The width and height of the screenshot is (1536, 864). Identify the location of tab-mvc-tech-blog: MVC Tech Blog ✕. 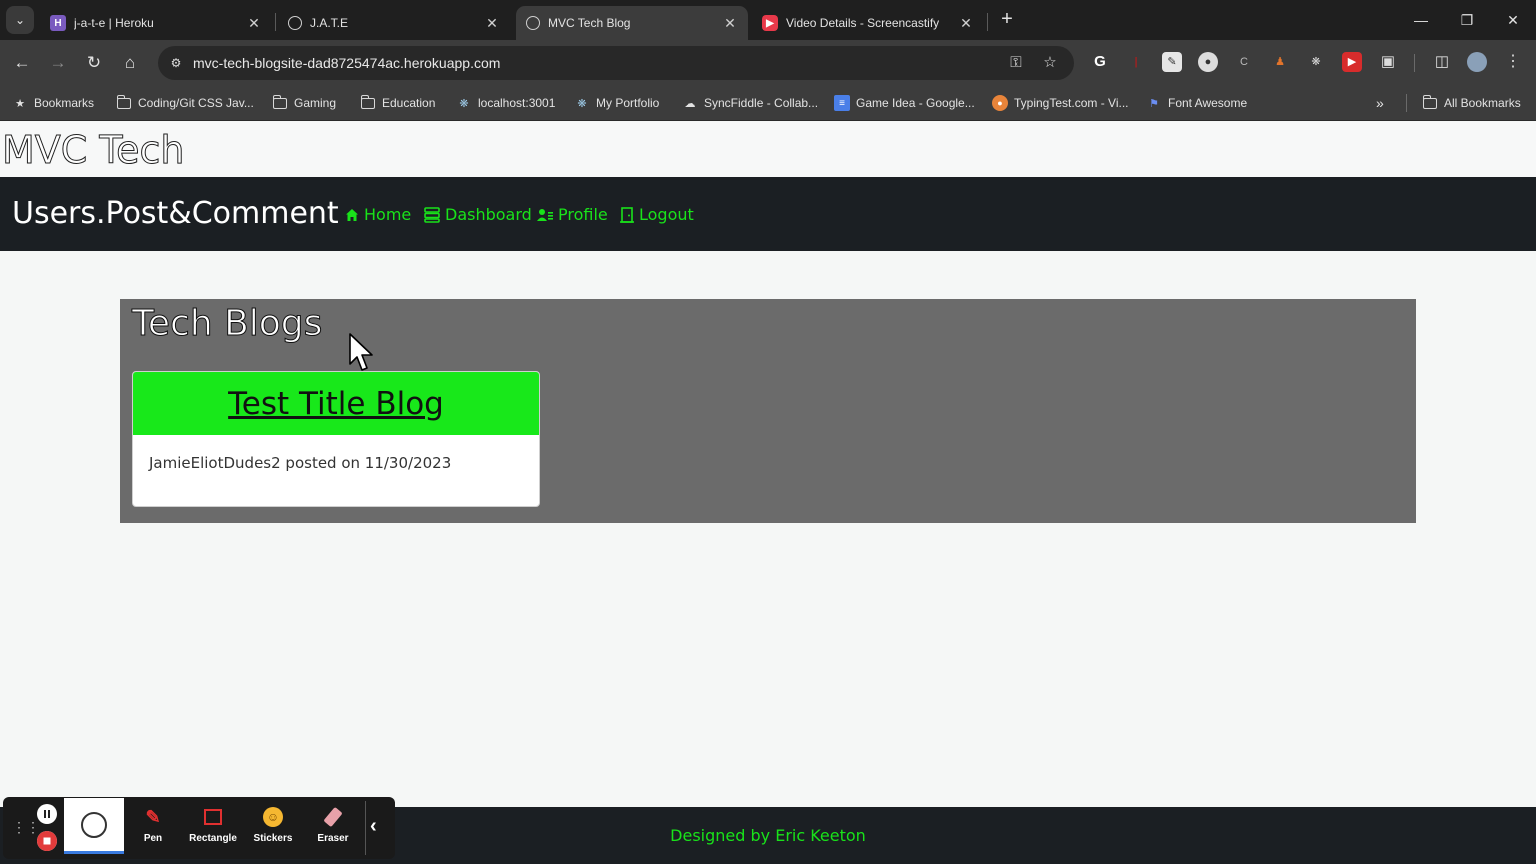
(632, 23).